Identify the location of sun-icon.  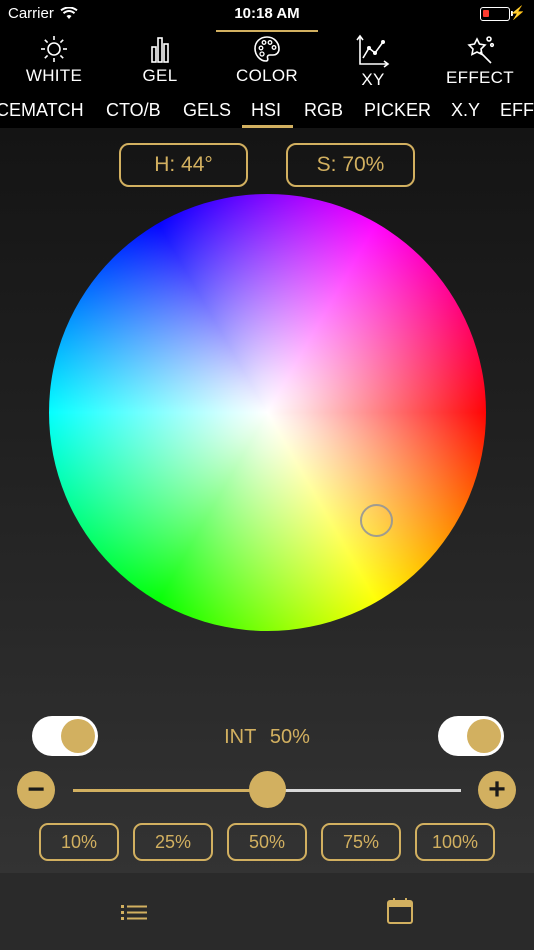
(54, 49).